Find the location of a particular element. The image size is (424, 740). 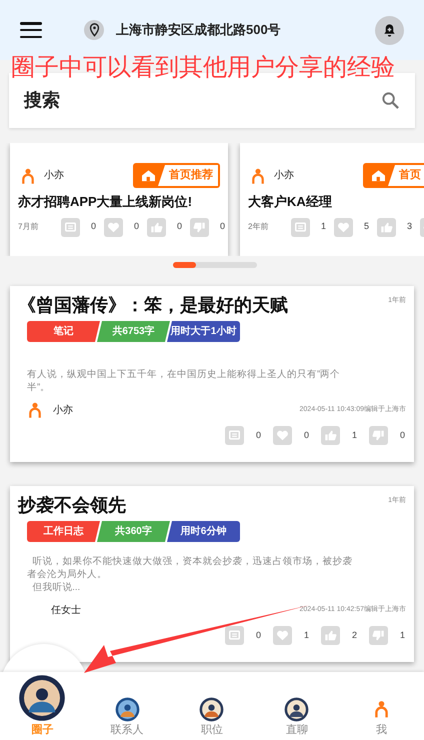

excerpt-text: 有人说，纵观中国上下五千年，在中国历史上能称得上圣人的只有”两个半”。 is located at coordinates (184, 381).